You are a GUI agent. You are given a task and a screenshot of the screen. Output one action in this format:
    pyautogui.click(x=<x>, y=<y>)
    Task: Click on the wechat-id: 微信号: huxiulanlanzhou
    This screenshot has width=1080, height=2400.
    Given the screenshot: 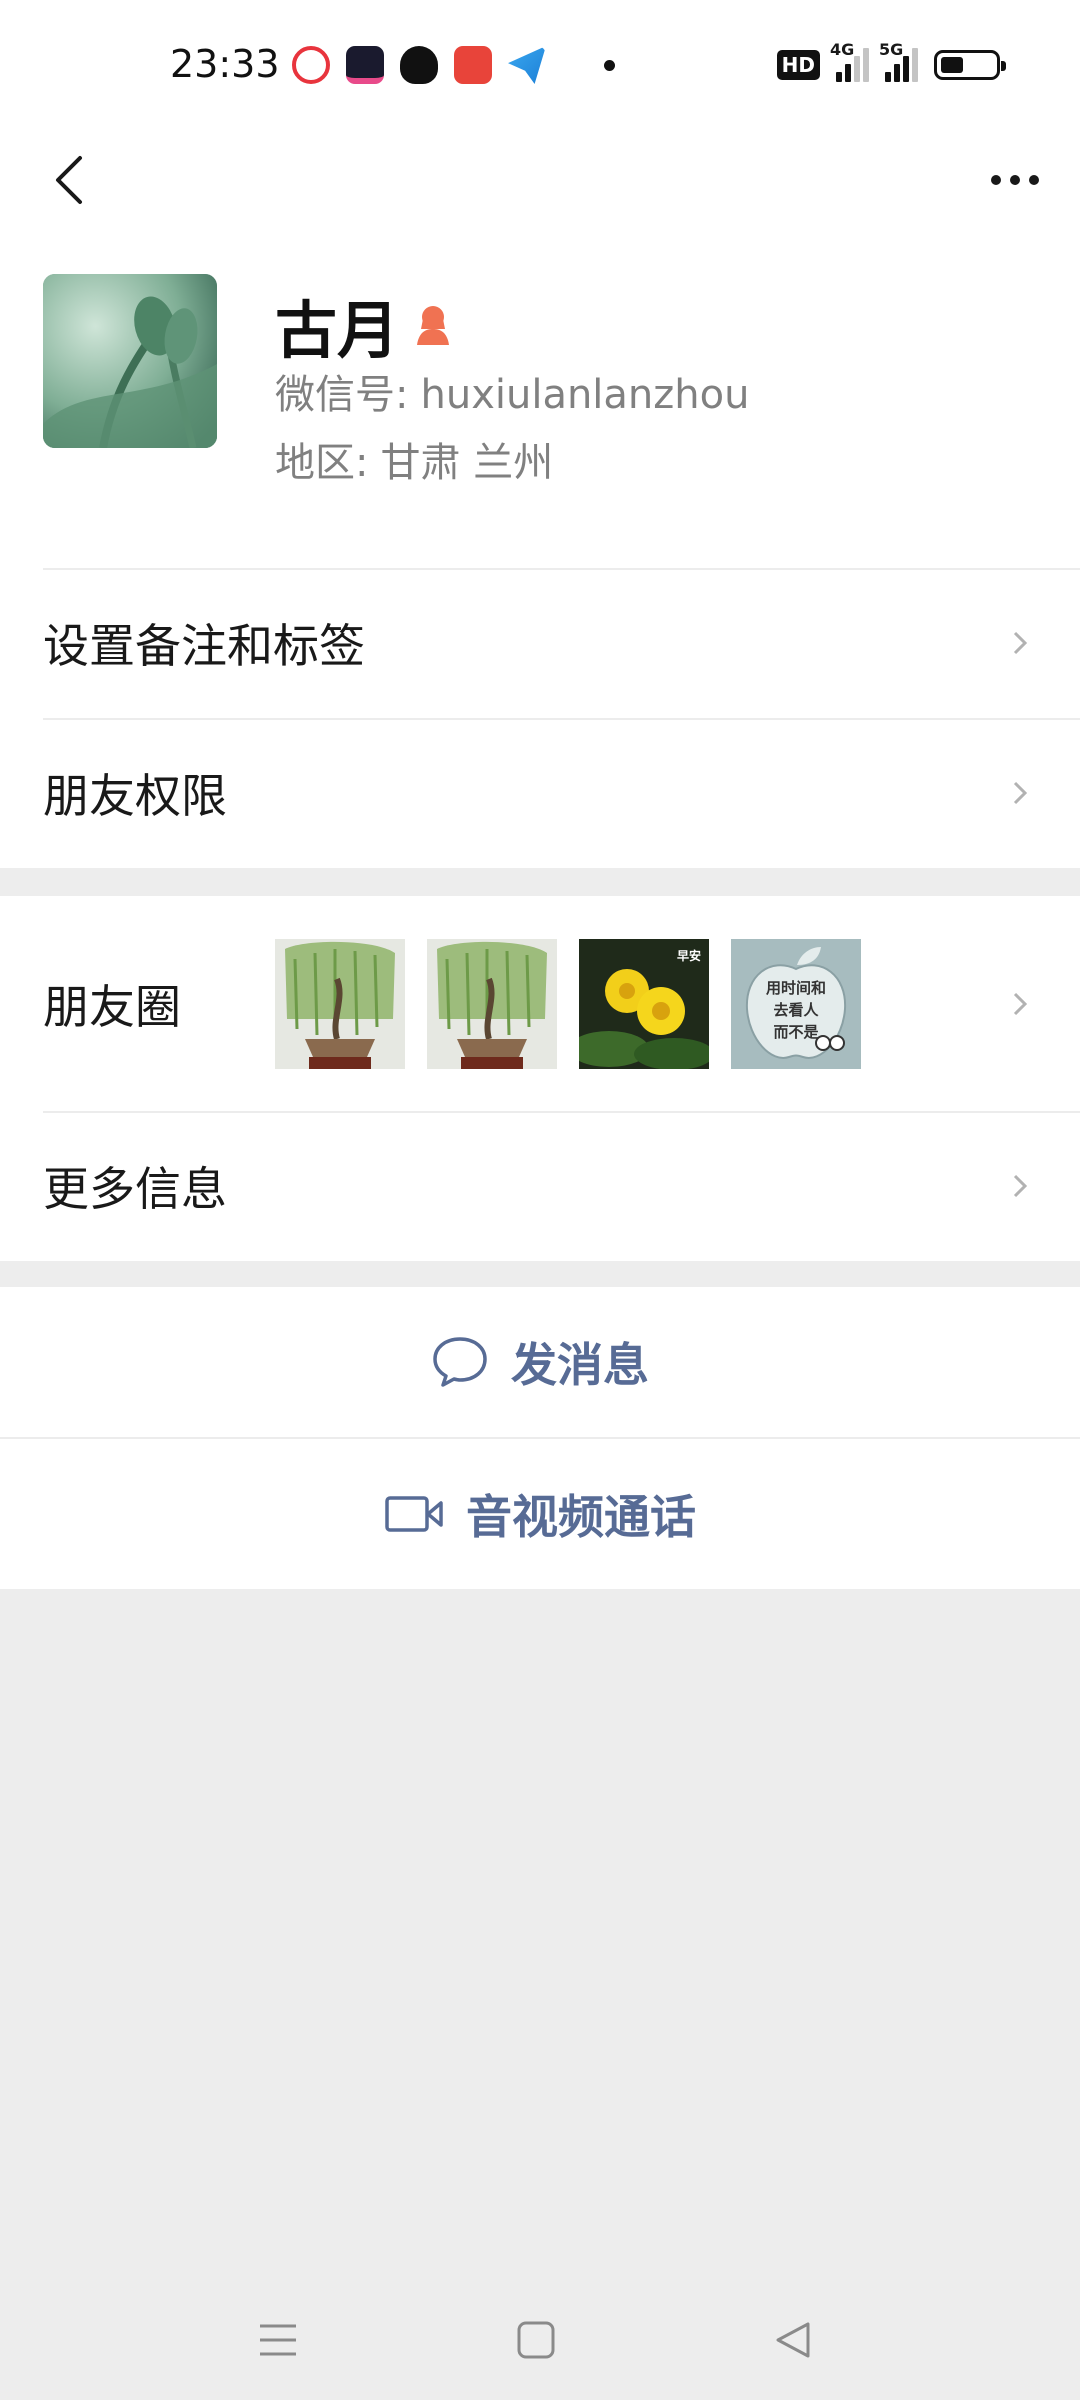 What is the action you would take?
    pyautogui.click(x=512, y=395)
    